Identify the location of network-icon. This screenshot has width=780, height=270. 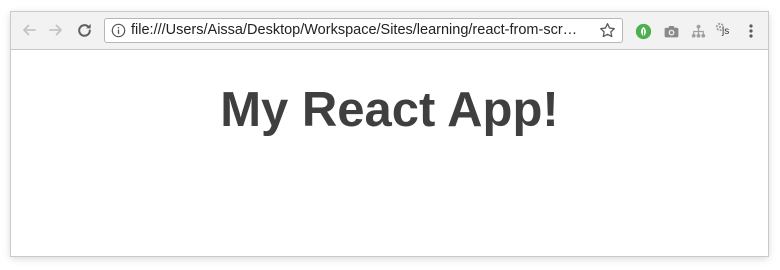
(698, 31).